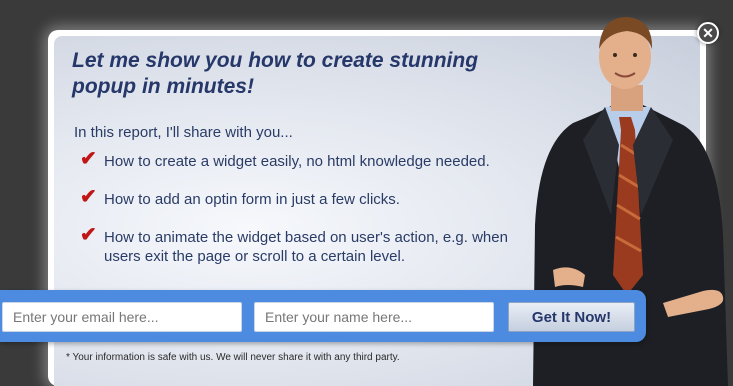  What do you see at coordinates (122, 317) in the screenshot?
I see `email-input` at bounding box center [122, 317].